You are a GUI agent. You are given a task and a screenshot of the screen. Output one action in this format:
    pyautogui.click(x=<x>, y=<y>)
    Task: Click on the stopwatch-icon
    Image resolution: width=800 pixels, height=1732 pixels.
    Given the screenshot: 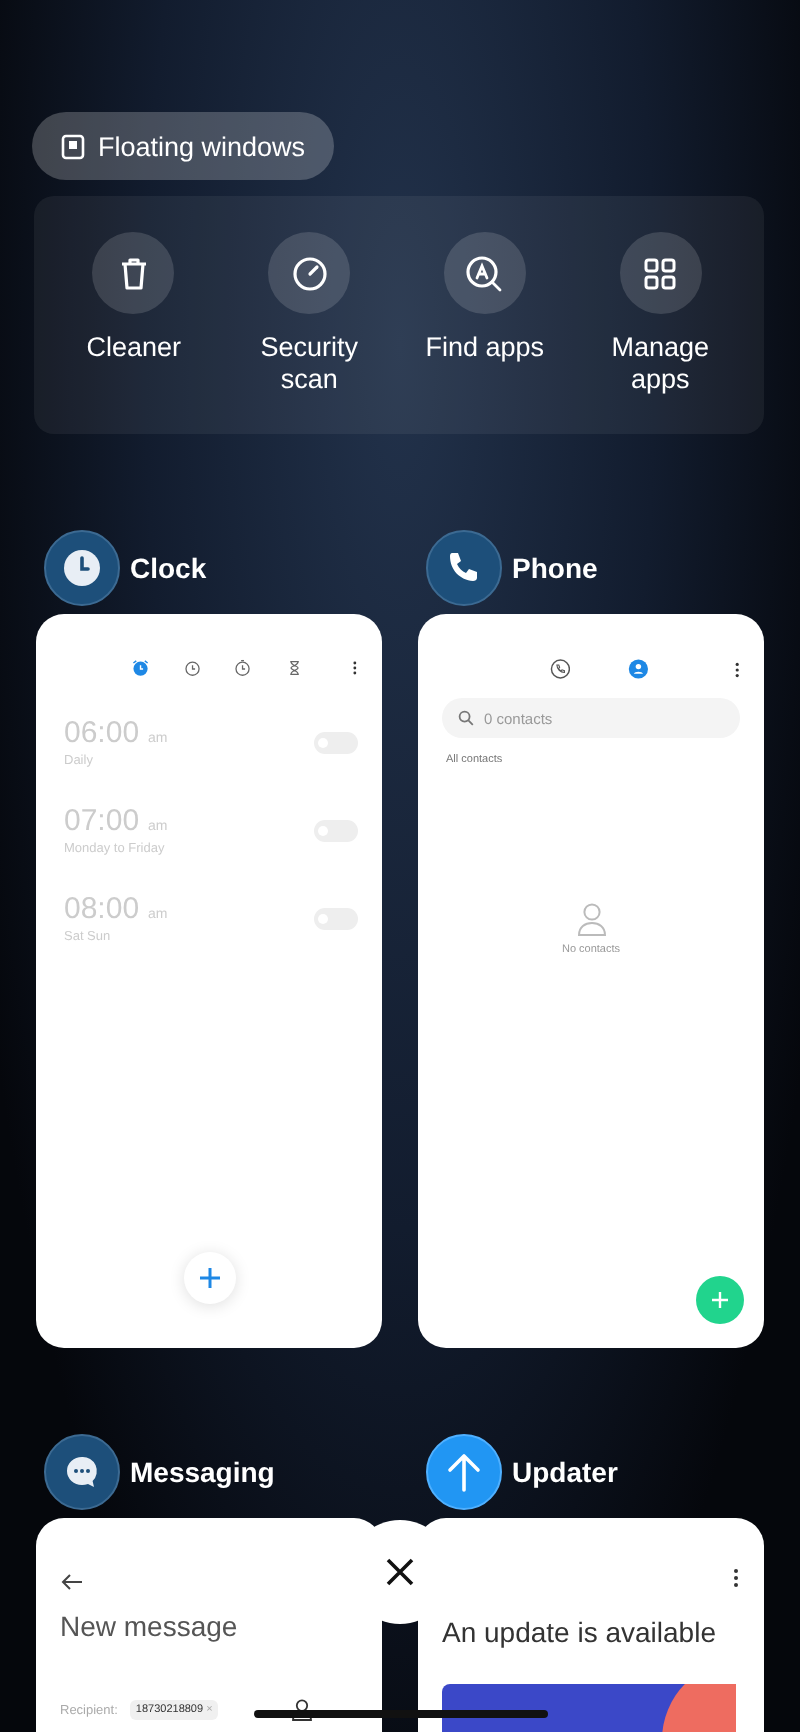 What is the action you would take?
    pyautogui.click(x=243, y=668)
    